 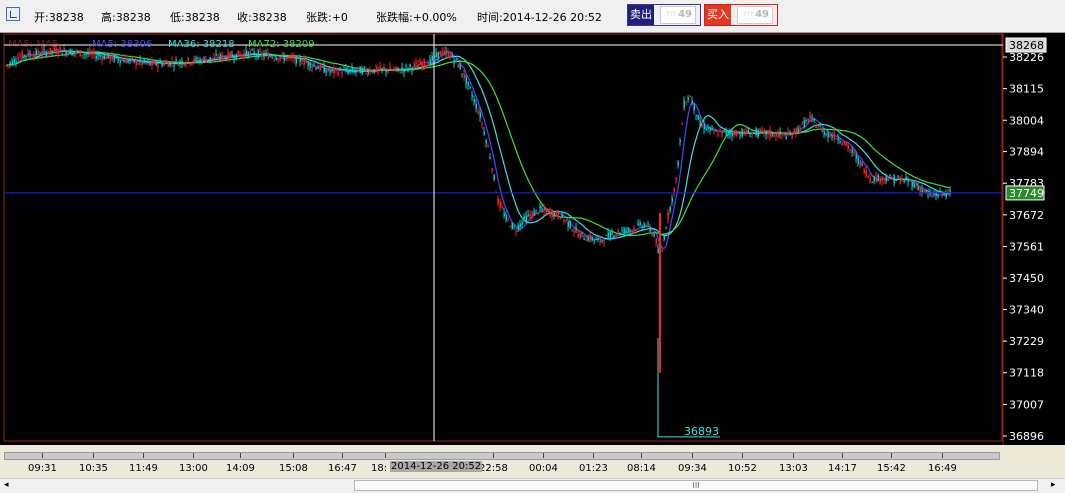 I want to click on x-tick-label: 15:42, so click(x=891, y=468).